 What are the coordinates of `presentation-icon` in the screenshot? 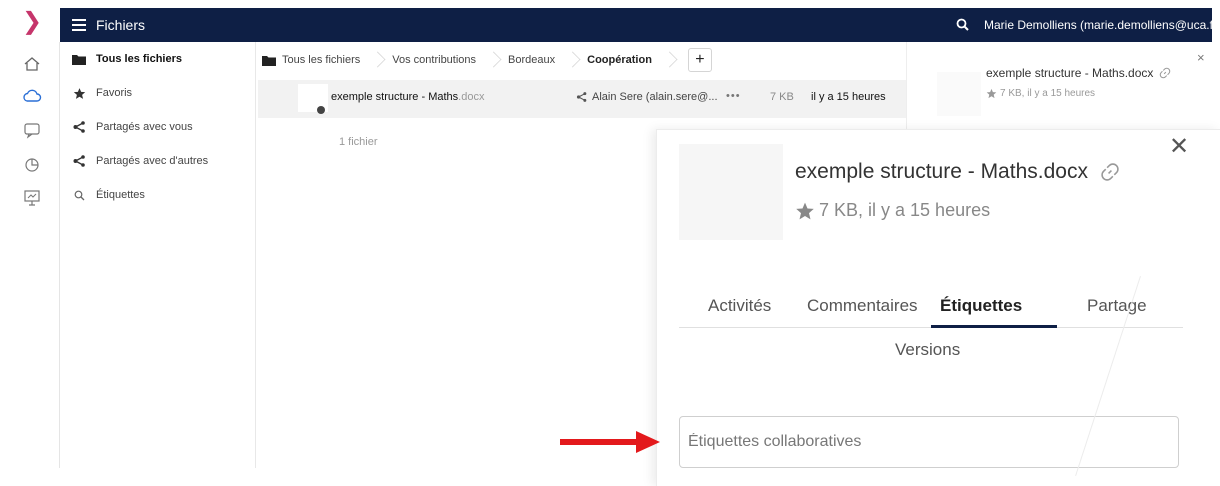 It's located at (32, 198).